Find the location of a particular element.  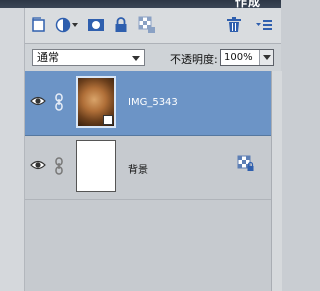

window-title: 作成 is located at coordinates (247, 4).